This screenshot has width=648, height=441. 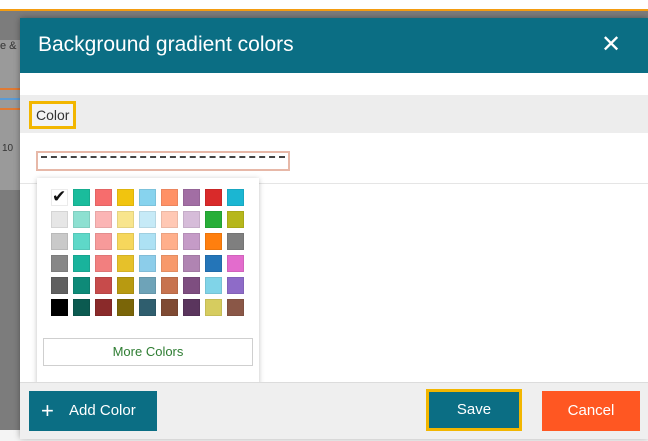 I want to click on background-panel, so click(x=10, y=115).